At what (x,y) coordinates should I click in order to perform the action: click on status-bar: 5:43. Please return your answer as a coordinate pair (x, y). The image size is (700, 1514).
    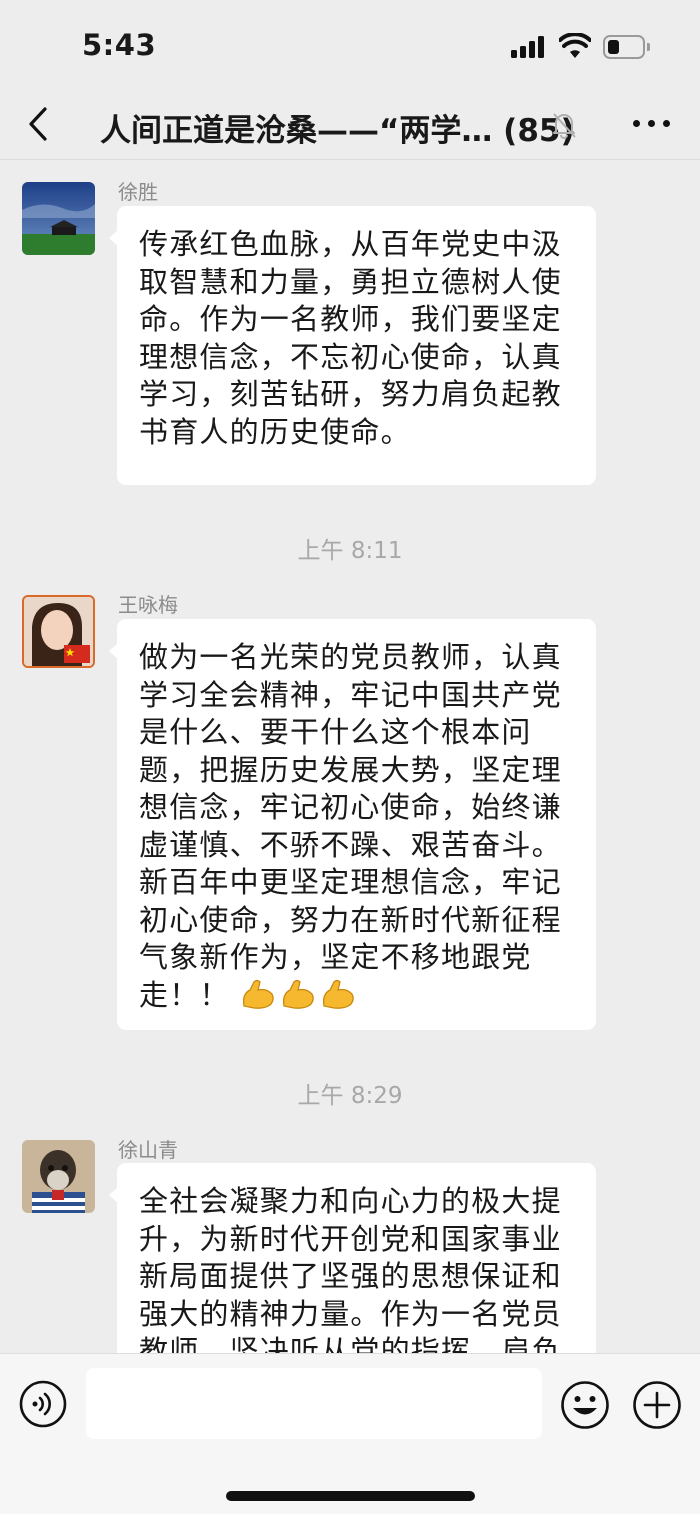
    Looking at the image, I should click on (350, 45).